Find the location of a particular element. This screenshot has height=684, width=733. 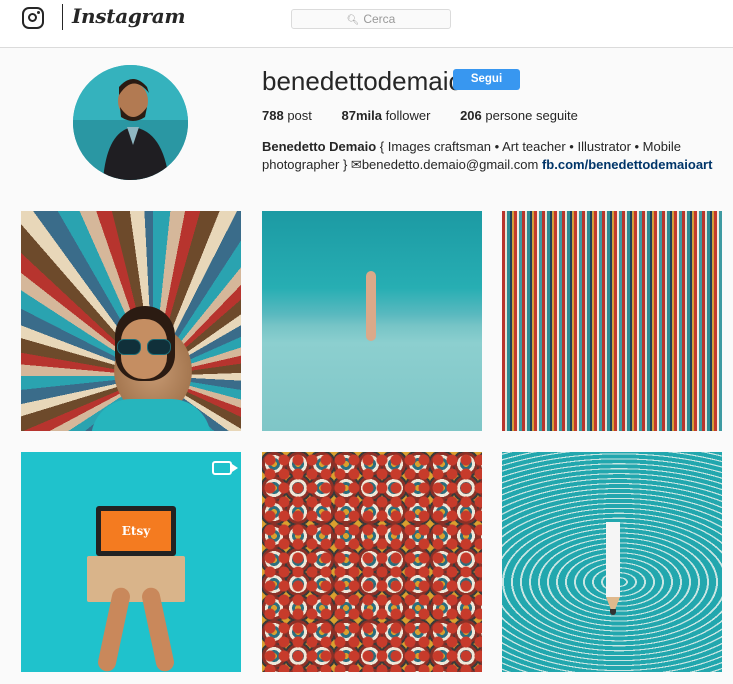

post-4-laptop-screen: Etsy is located at coordinates (136, 531).